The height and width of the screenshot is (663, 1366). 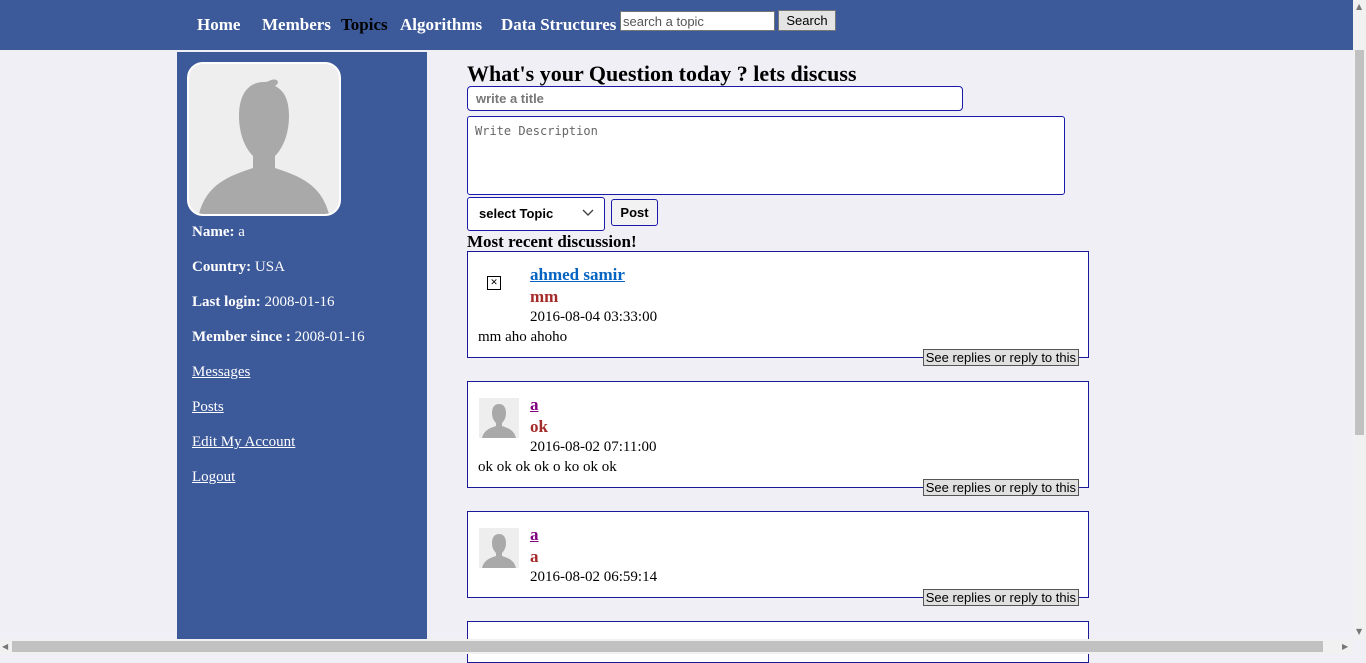 I want to click on vertical-scroll-thumb, so click(x=1359, y=242).